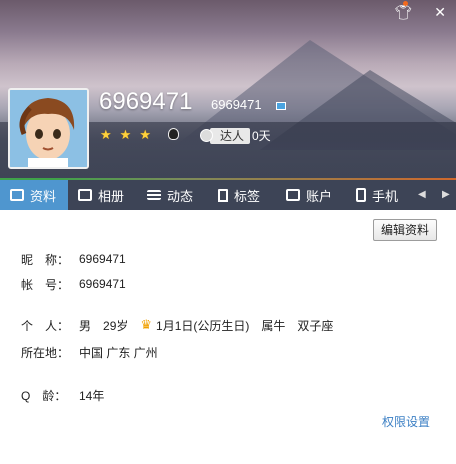 The height and width of the screenshot is (464, 456). Describe the element at coordinates (102, 284) in the screenshot. I see `account-value: 6969471` at that location.